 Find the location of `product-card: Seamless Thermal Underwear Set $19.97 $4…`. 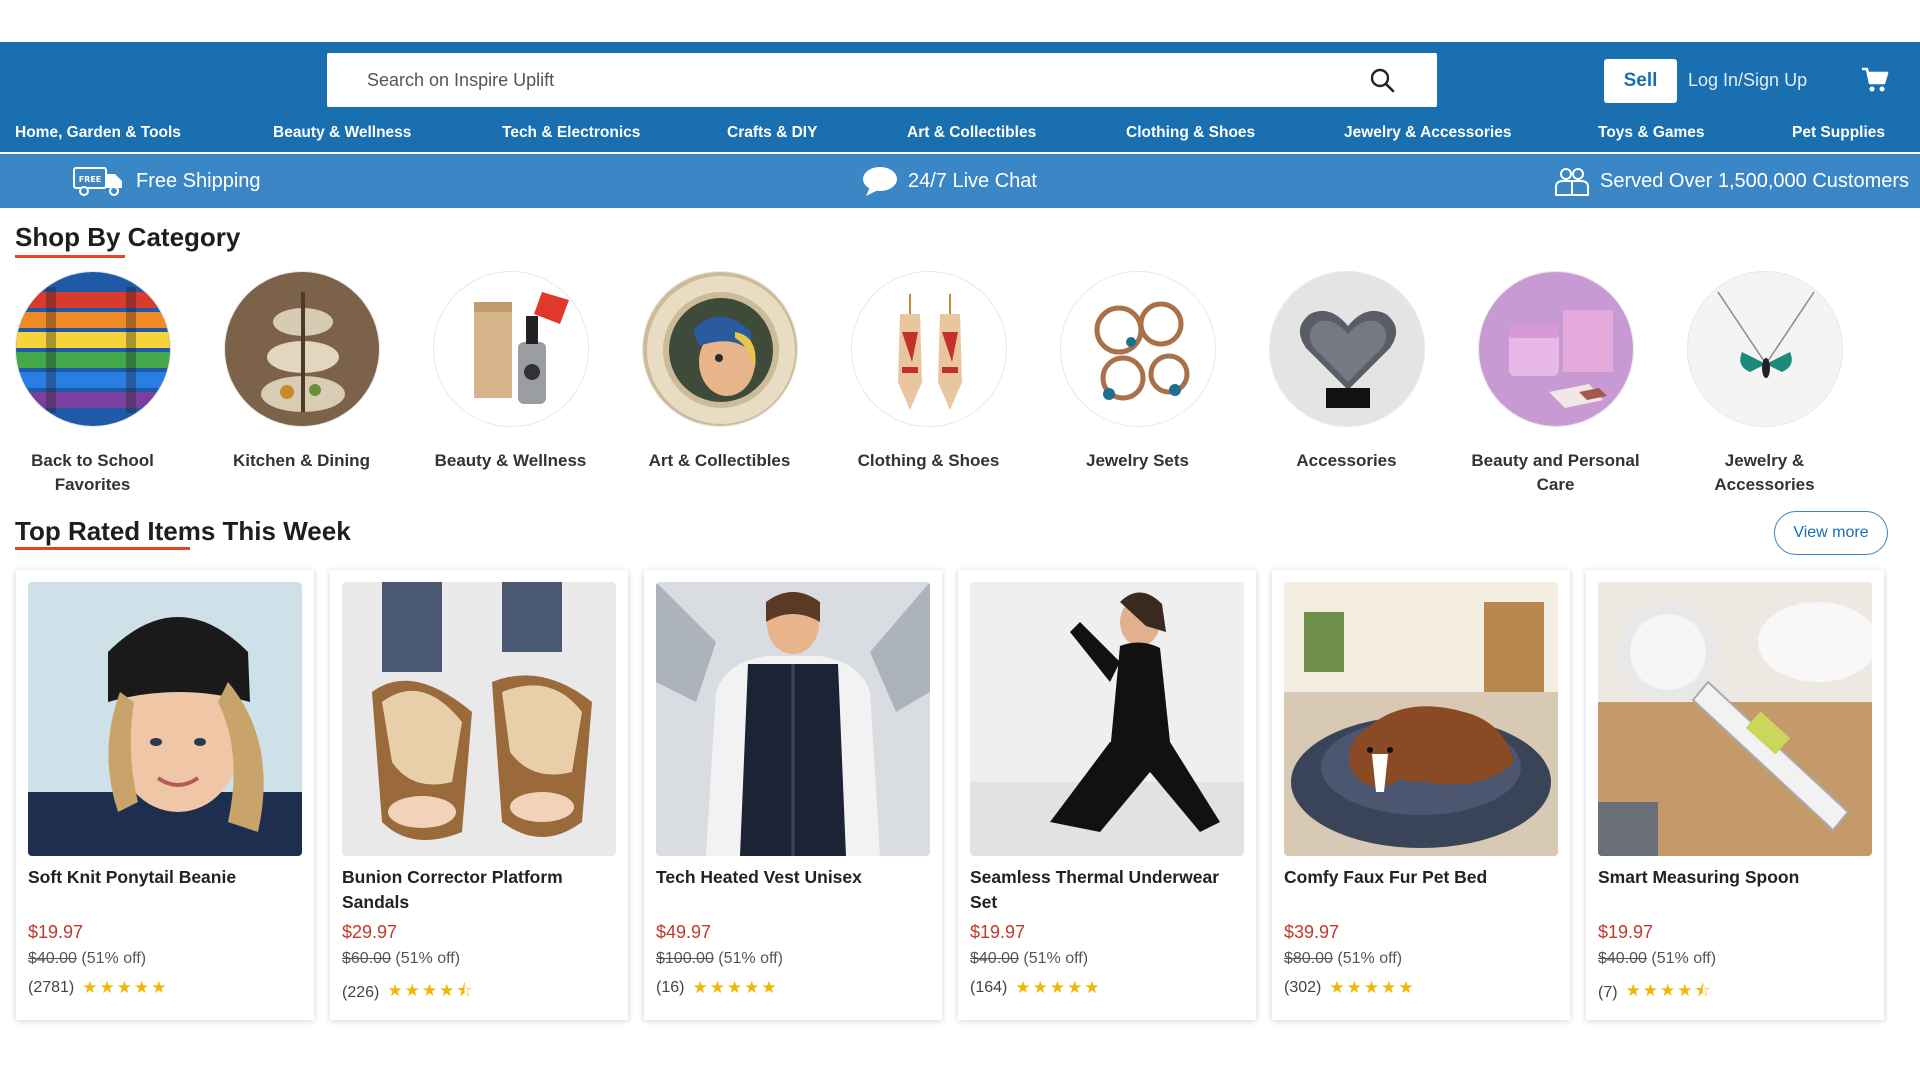

product-card: Seamless Thermal Underwear Set $19.97 $4… is located at coordinates (1107, 795).